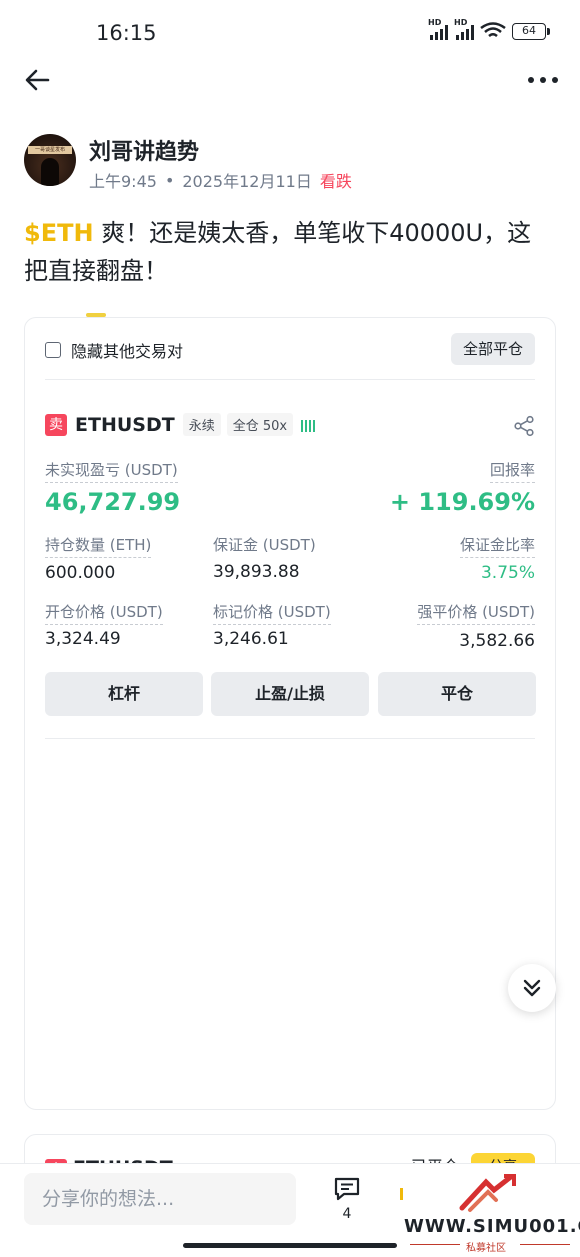 This screenshot has width=580, height=1257. Describe the element at coordinates (524, 426) in the screenshot. I see `share-icon` at that location.